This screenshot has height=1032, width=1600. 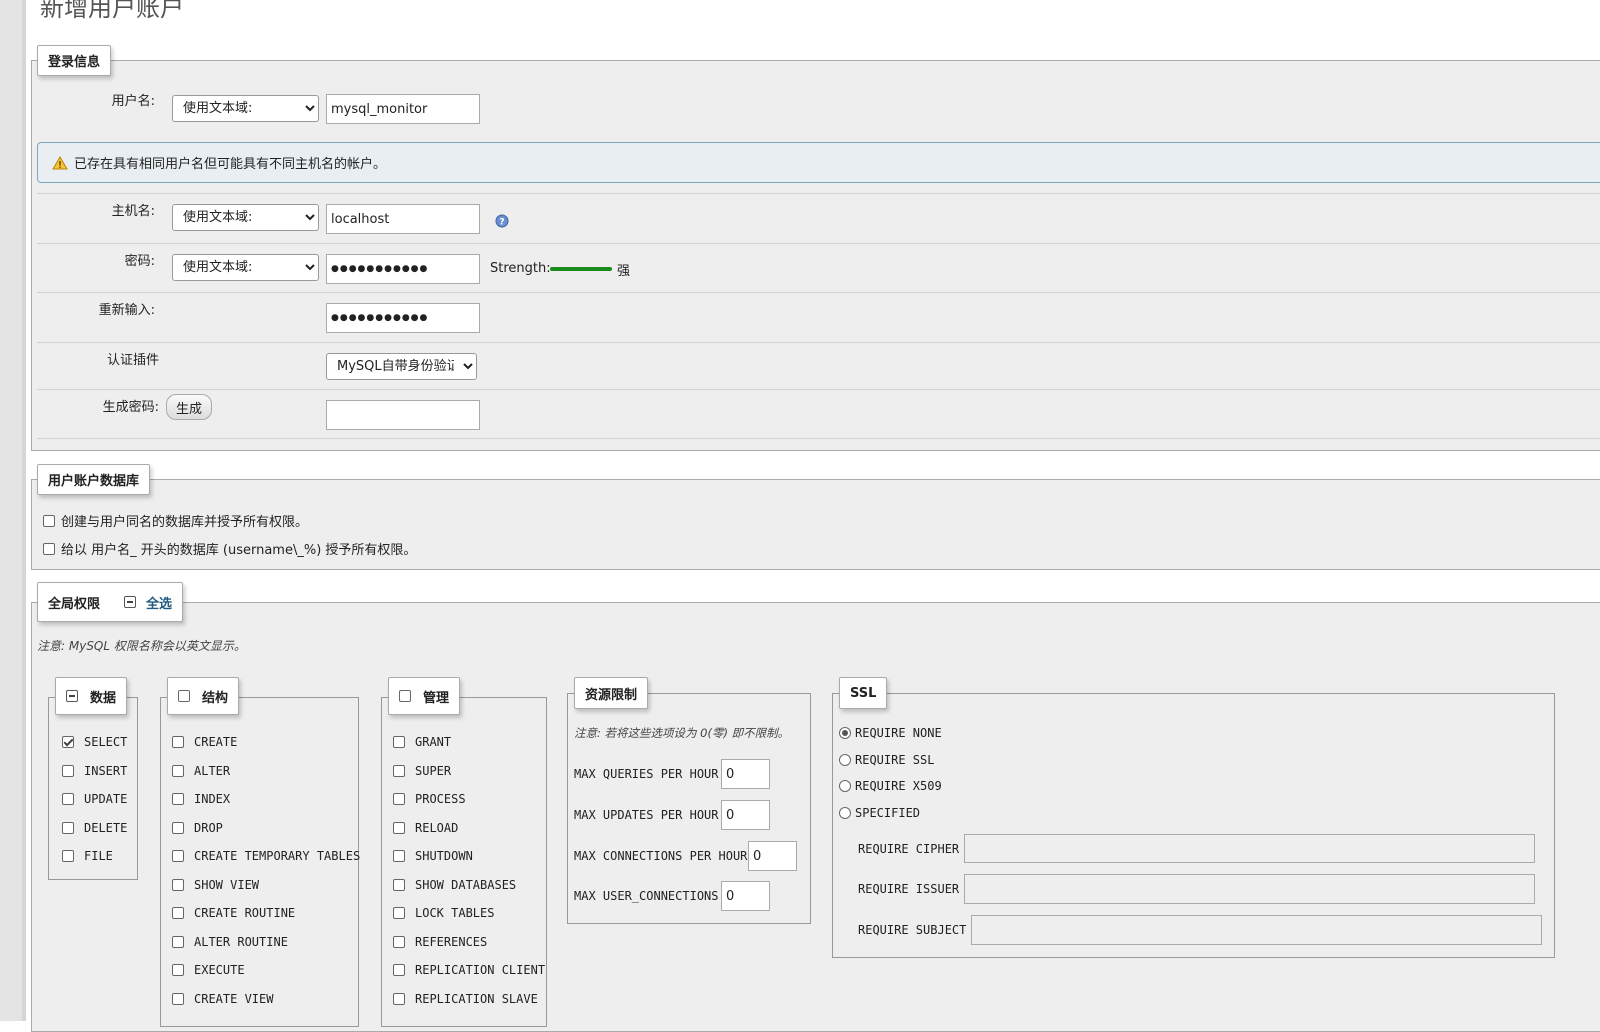 I want to click on priv-grant: GRANT, so click(x=469, y=742).